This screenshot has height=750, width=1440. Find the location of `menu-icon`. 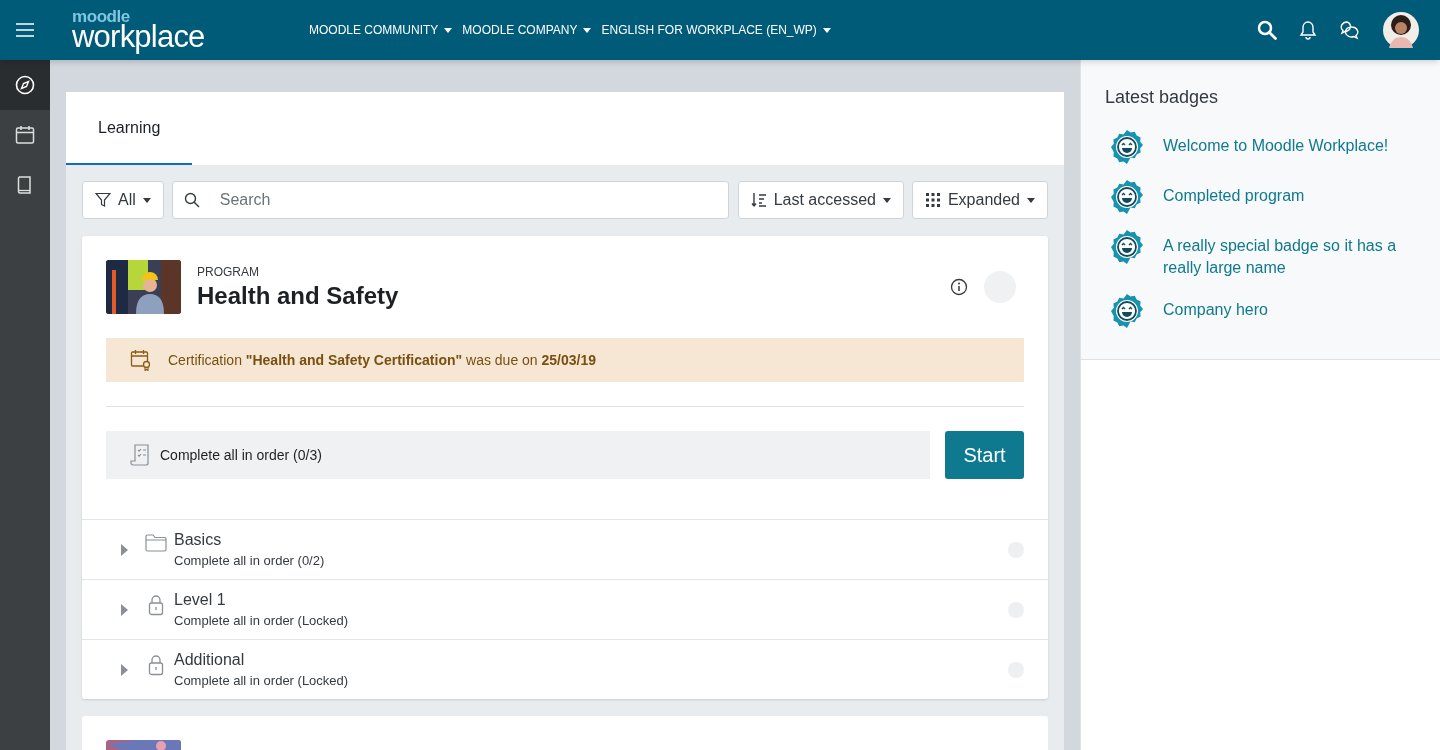

menu-icon is located at coordinates (25, 30).